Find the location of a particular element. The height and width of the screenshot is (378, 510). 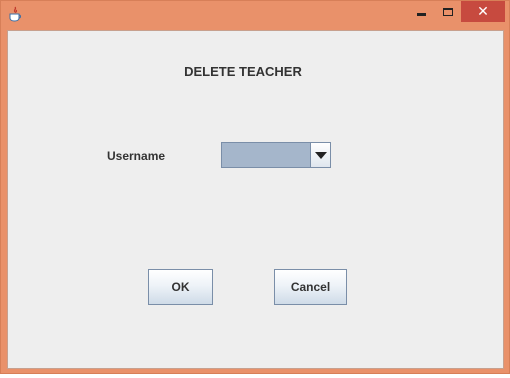

minimize-button is located at coordinates (421, 11).